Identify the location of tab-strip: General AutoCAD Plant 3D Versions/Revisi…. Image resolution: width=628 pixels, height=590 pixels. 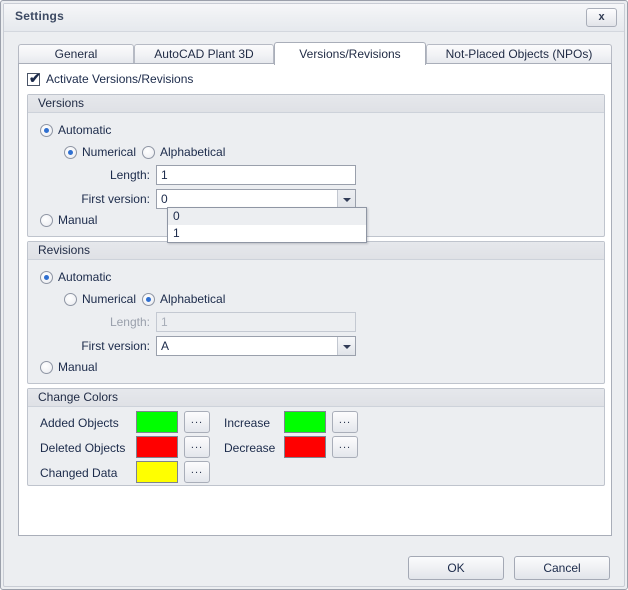
(315, 53).